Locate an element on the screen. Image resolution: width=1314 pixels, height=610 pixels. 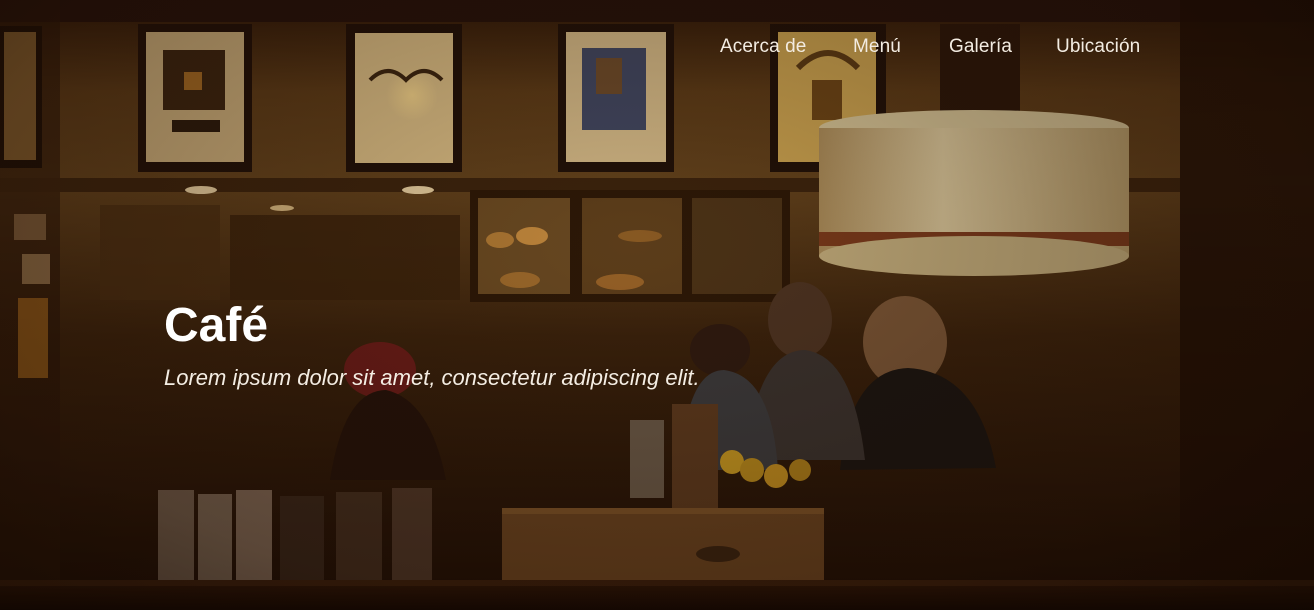
main-navigation: Acerca de Menú Galería Ubicación is located at coordinates (657, 47).